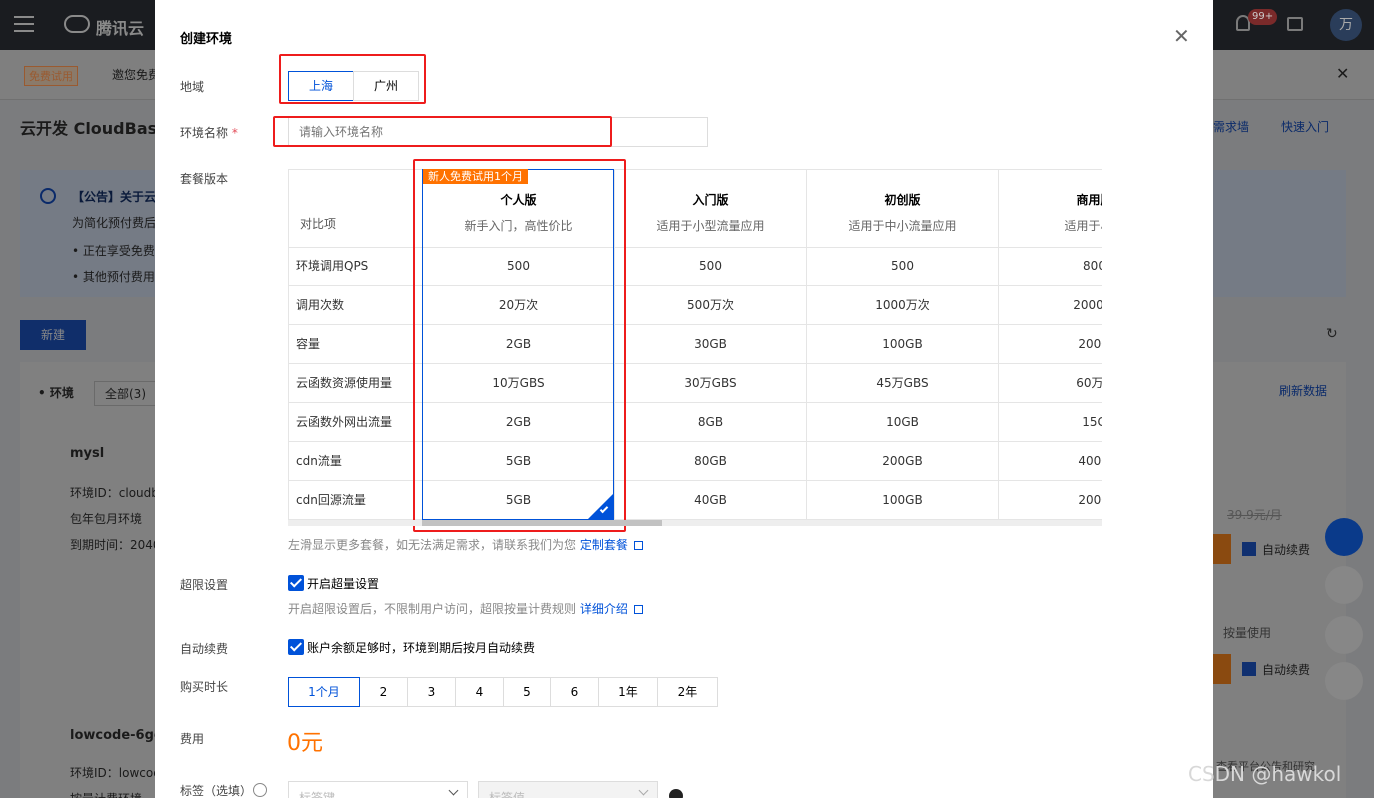  What do you see at coordinates (324, 692) in the screenshot?
I see `duration-option-1-month: 1个月` at bounding box center [324, 692].